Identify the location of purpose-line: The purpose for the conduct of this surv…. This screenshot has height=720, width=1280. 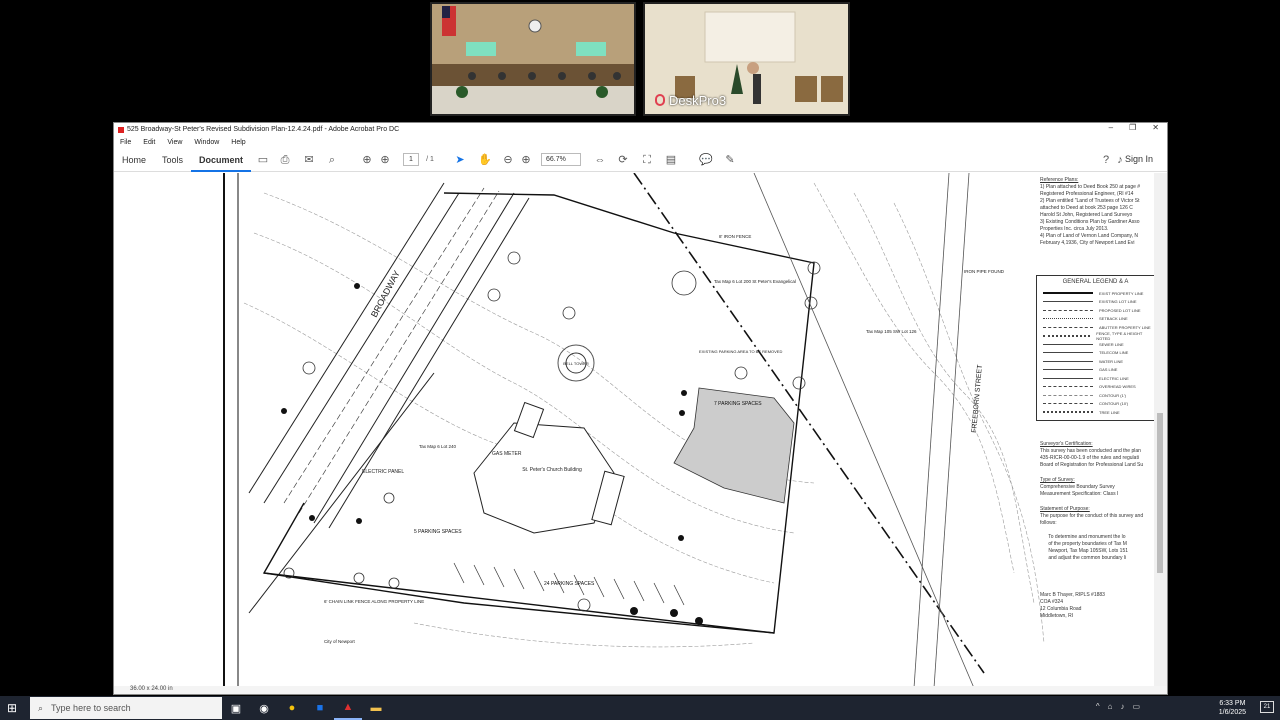
(1092, 516).